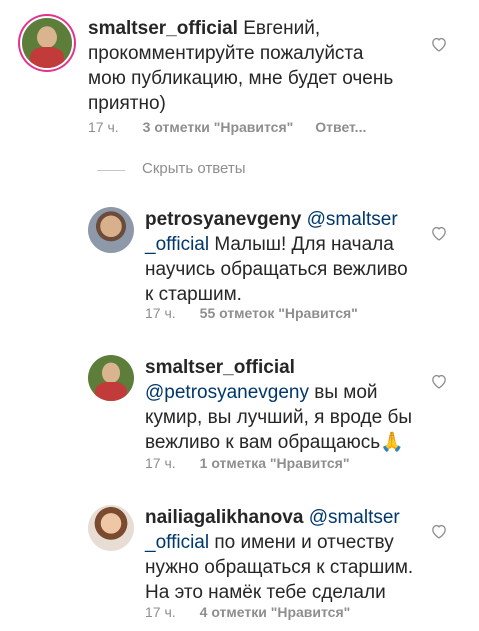 Image resolution: width=479 pixels, height=631 pixels. I want to click on likes-count: 55 отметок "Нравится", so click(279, 313).